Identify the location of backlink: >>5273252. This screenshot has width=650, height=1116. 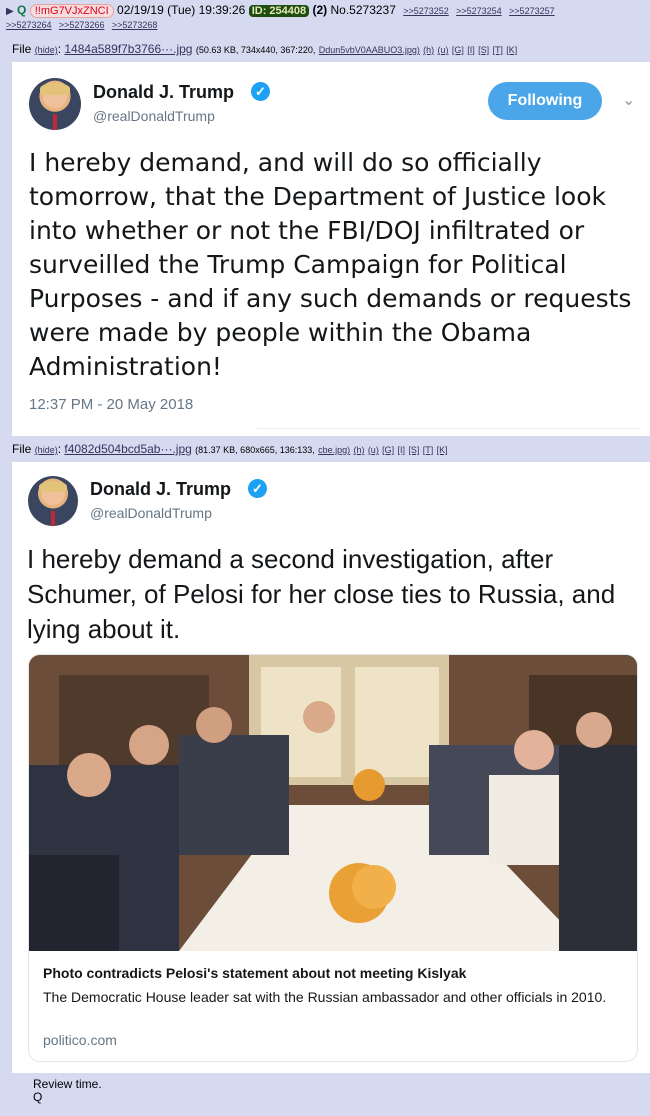
(426, 11).